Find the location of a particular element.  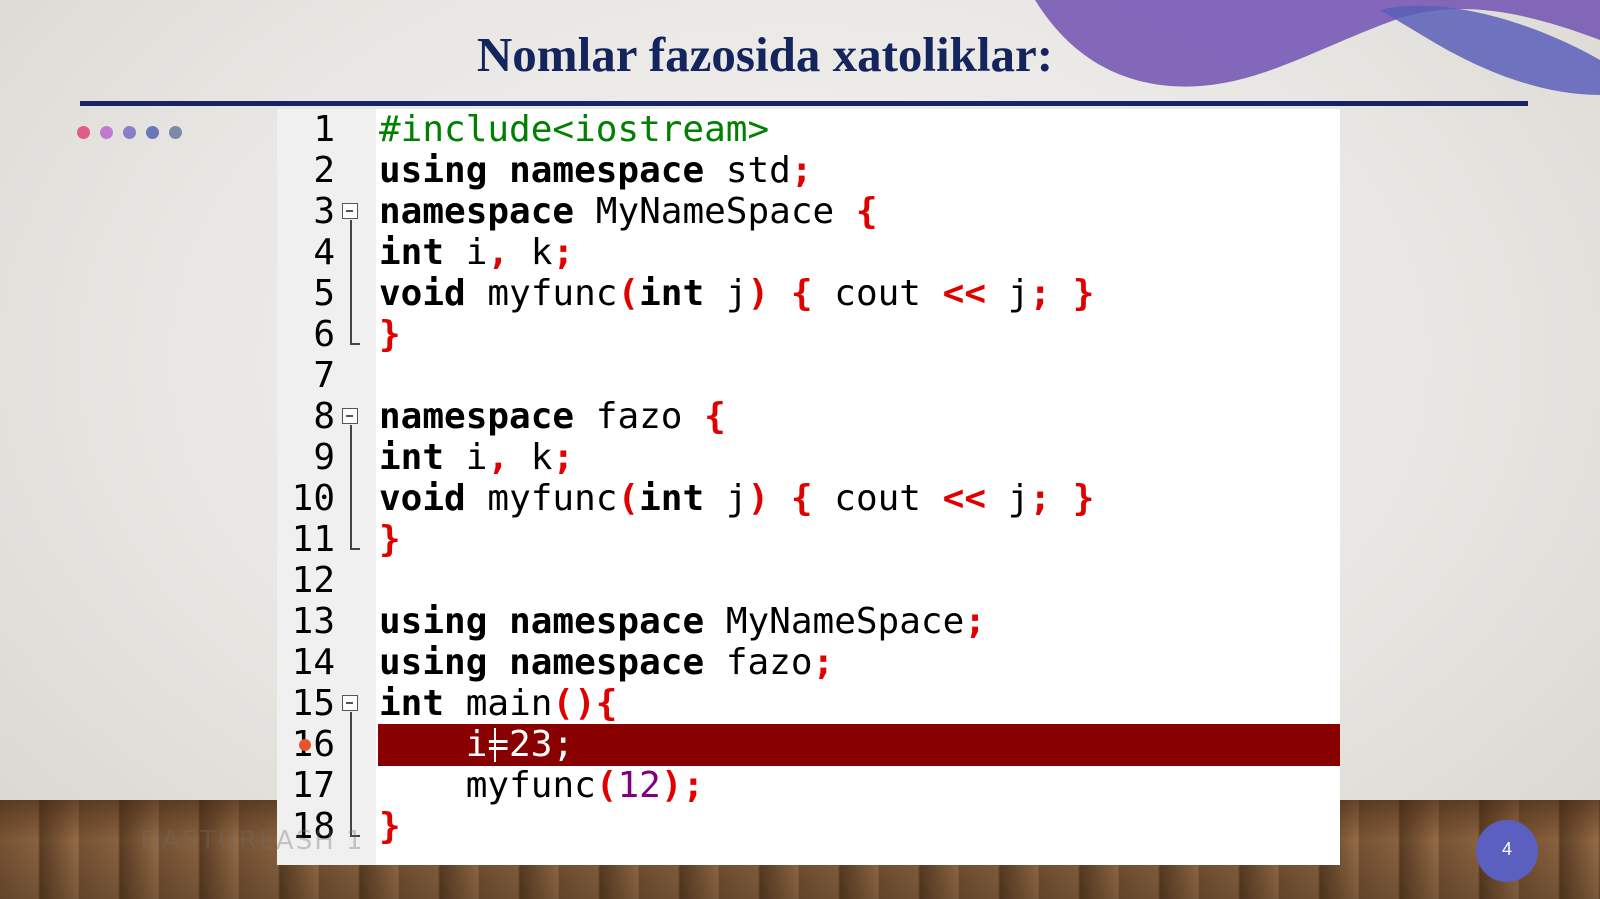

code-line: 15 int main(){ is located at coordinates (808, 704).